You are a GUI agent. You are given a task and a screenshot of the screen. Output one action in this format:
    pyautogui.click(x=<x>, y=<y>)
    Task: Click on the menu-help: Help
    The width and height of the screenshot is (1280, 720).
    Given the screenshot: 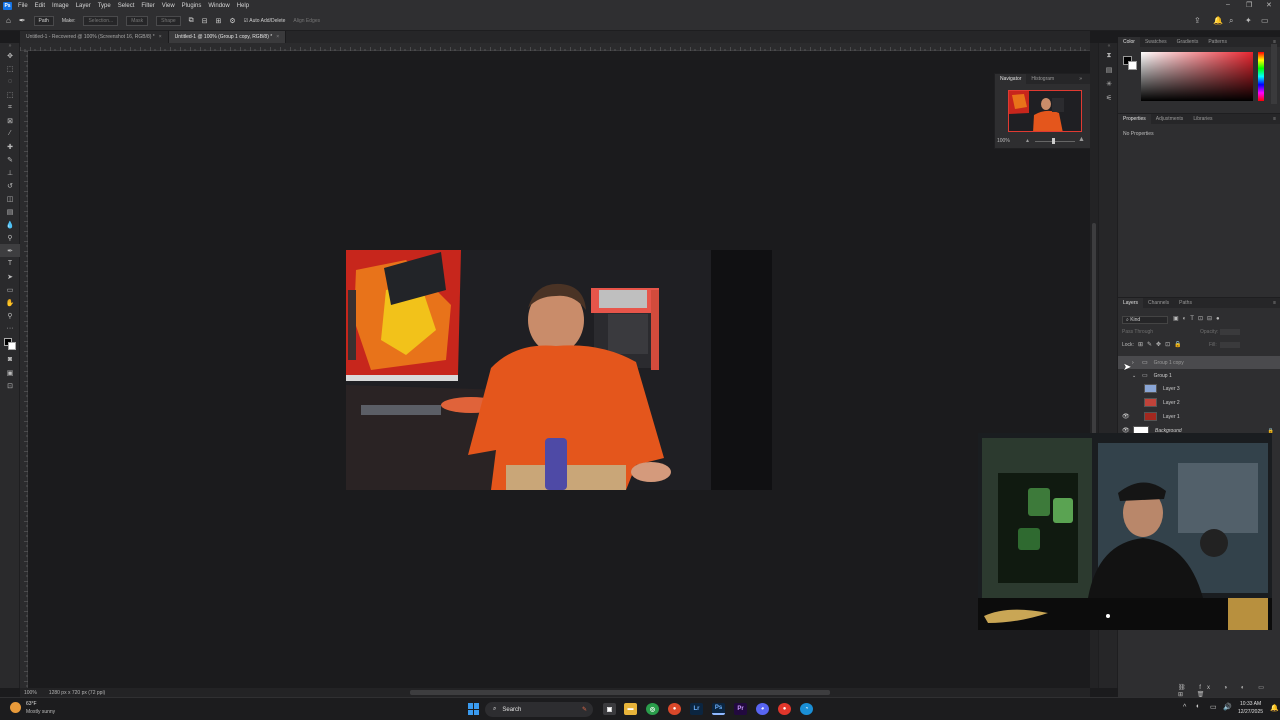 What is the action you would take?
    pyautogui.click(x=243, y=6)
    